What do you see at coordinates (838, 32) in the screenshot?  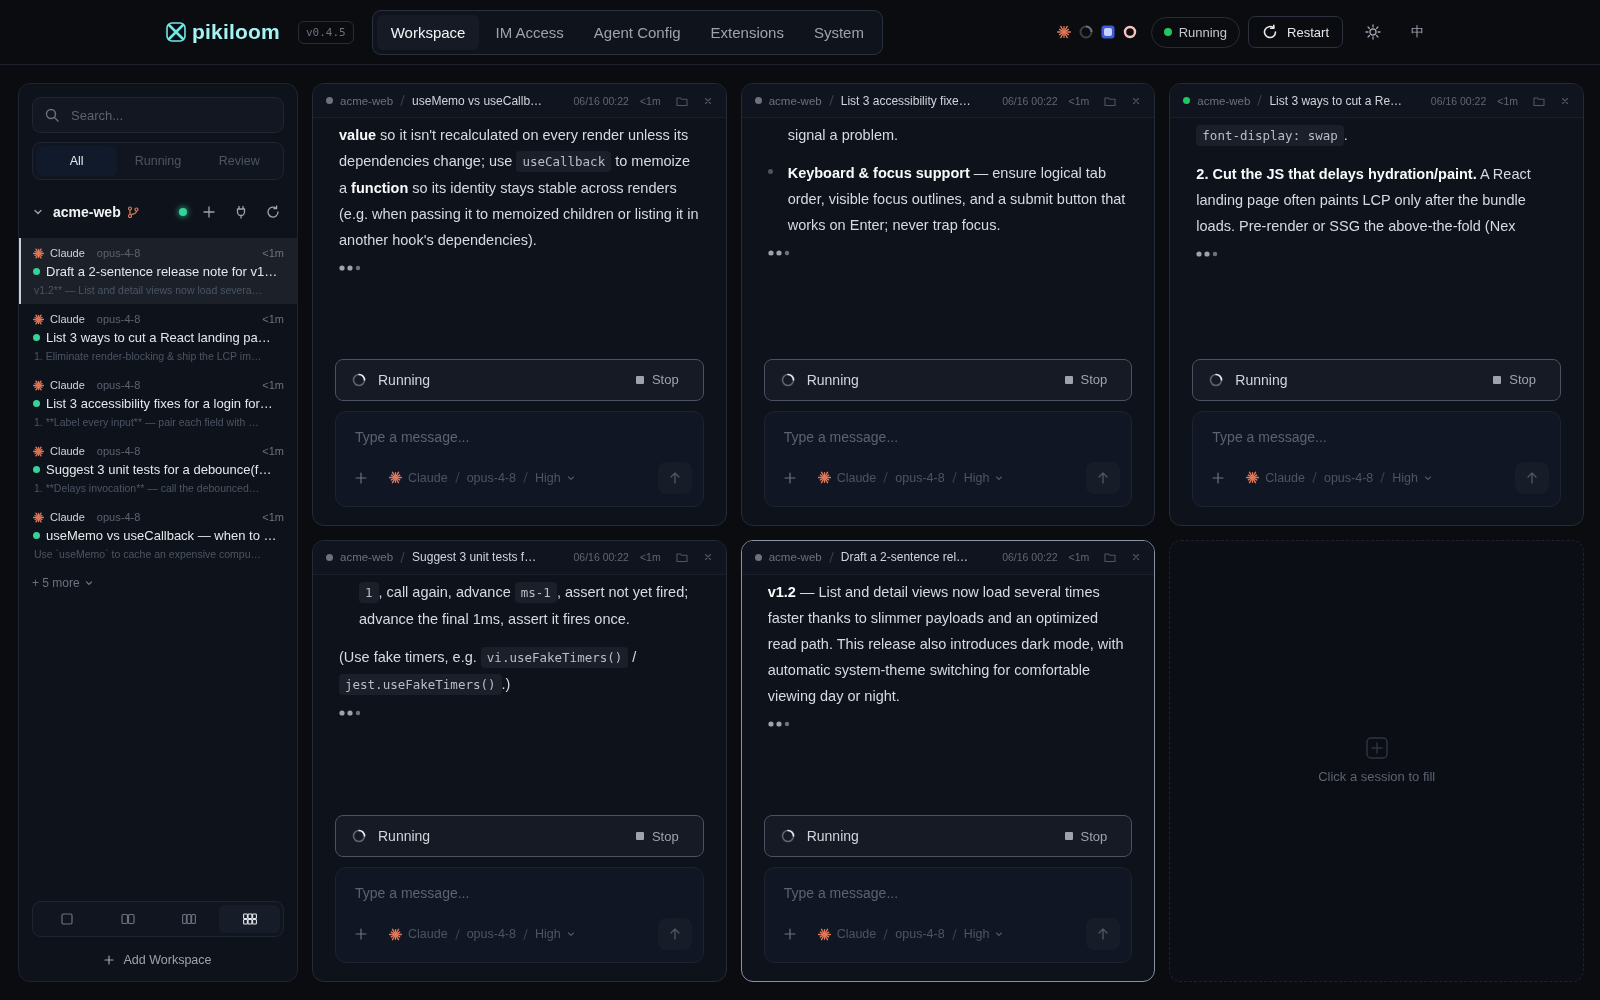 I see `nav-tab: System` at bounding box center [838, 32].